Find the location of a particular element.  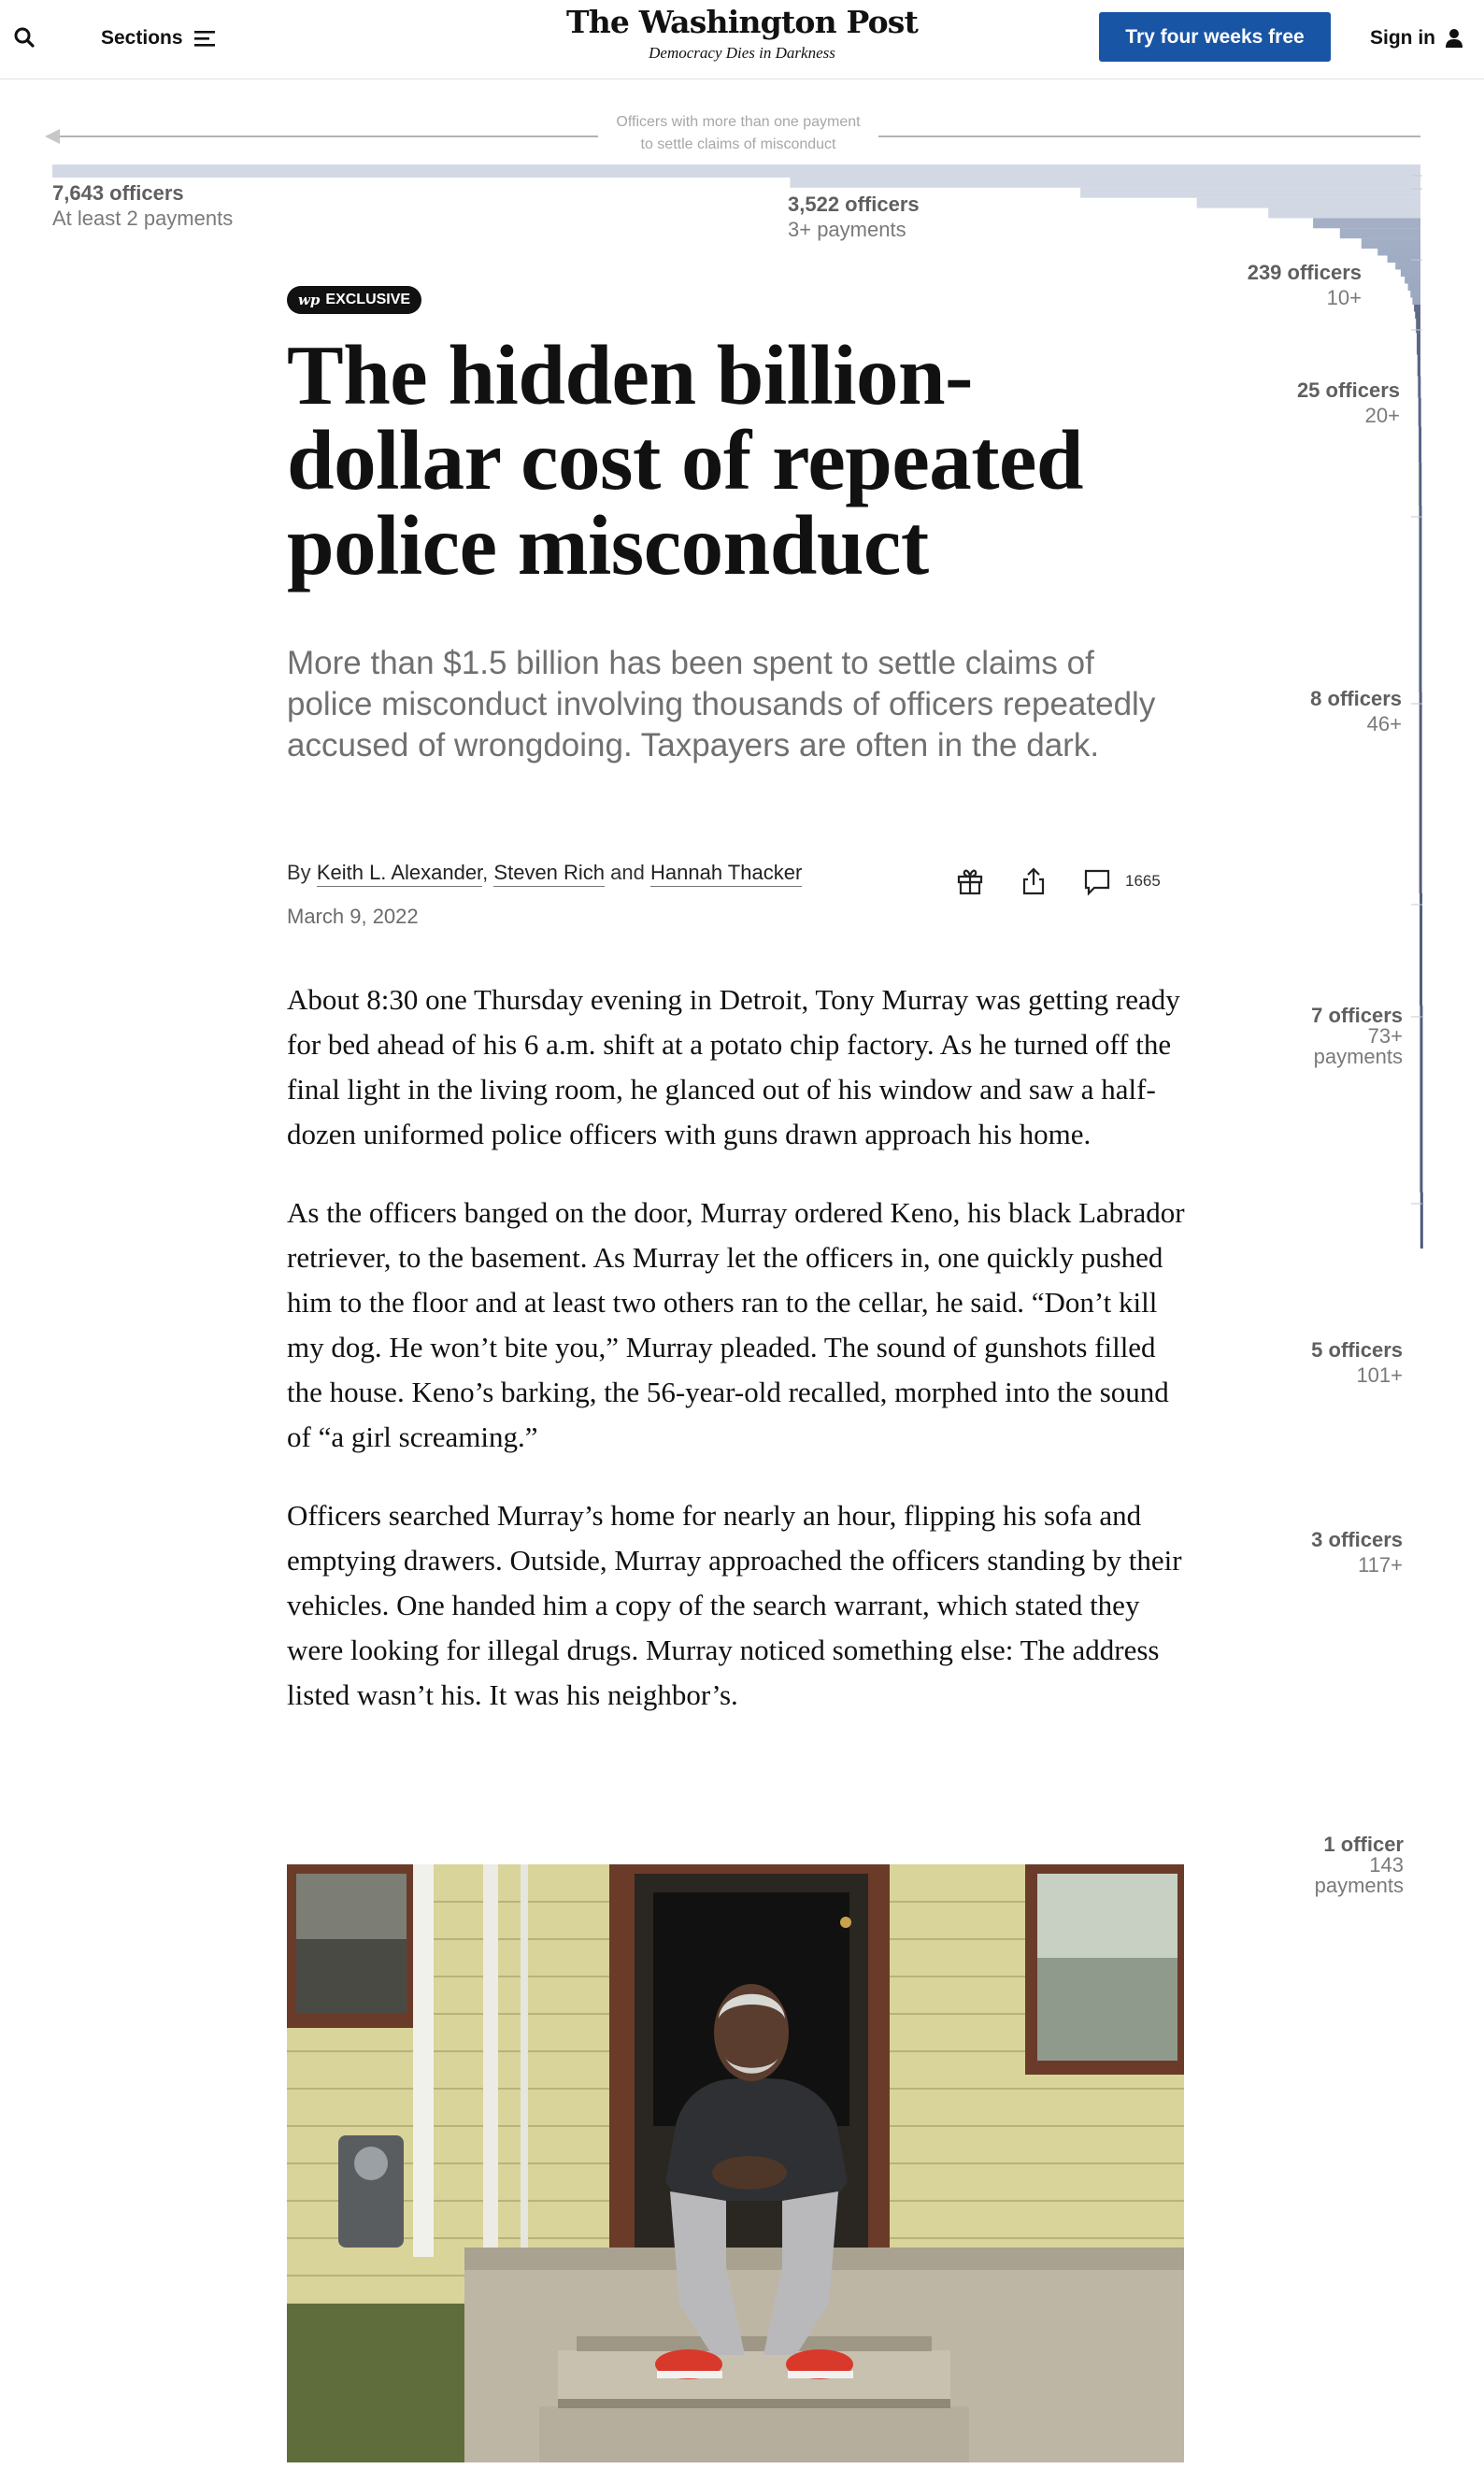

chart-label-5: 5 officers 101+ is located at coordinates (1357, 1362).